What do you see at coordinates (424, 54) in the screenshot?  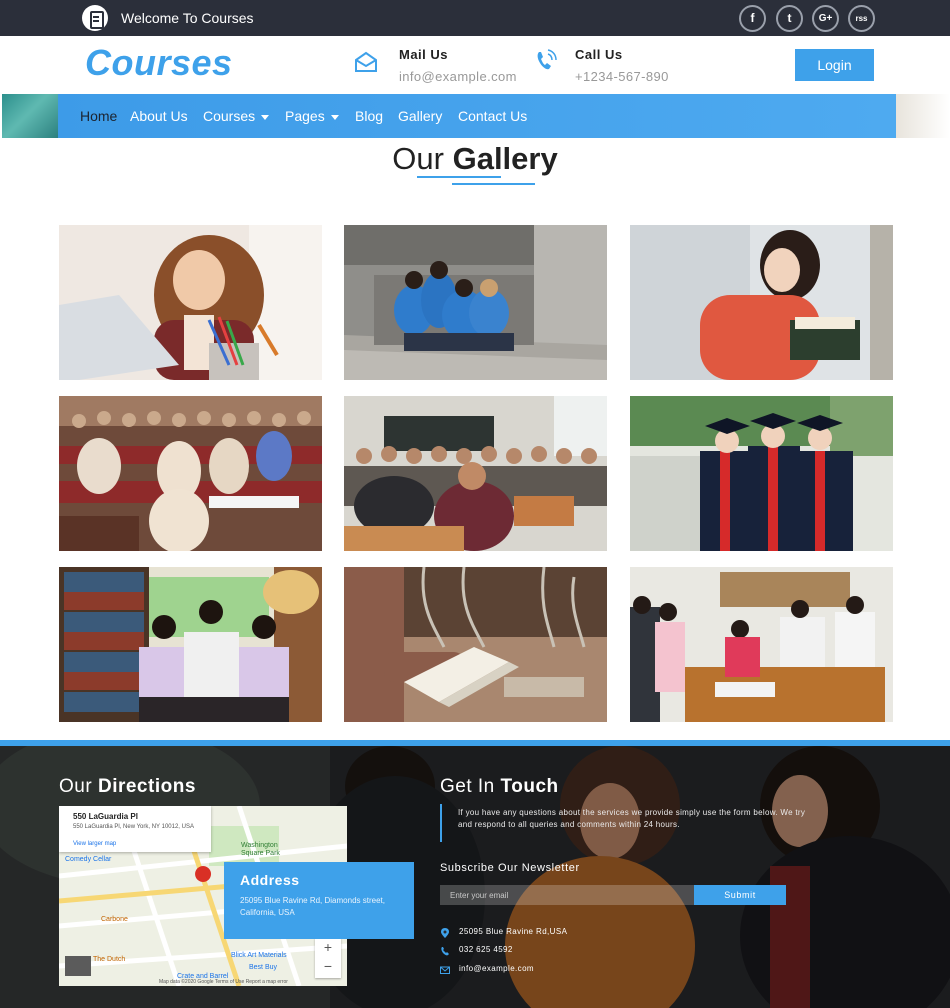 I see `mail-label: Mail Us` at bounding box center [424, 54].